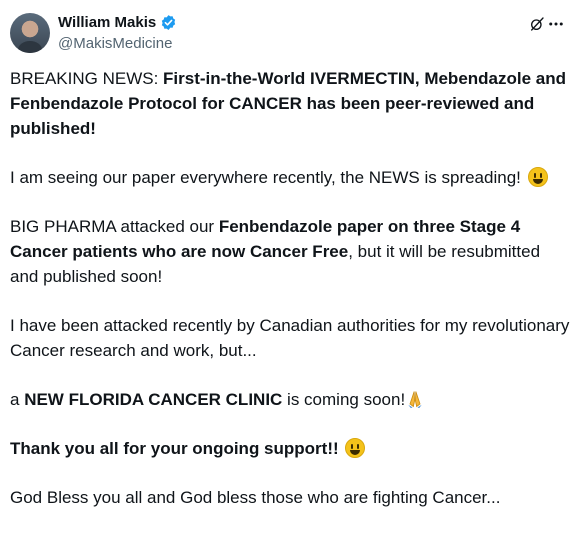 This screenshot has height=534, width=585. What do you see at coordinates (415, 400) in the screenshot?
I see `praying-hands-emoji-icon` at bounding box center [415, 400].